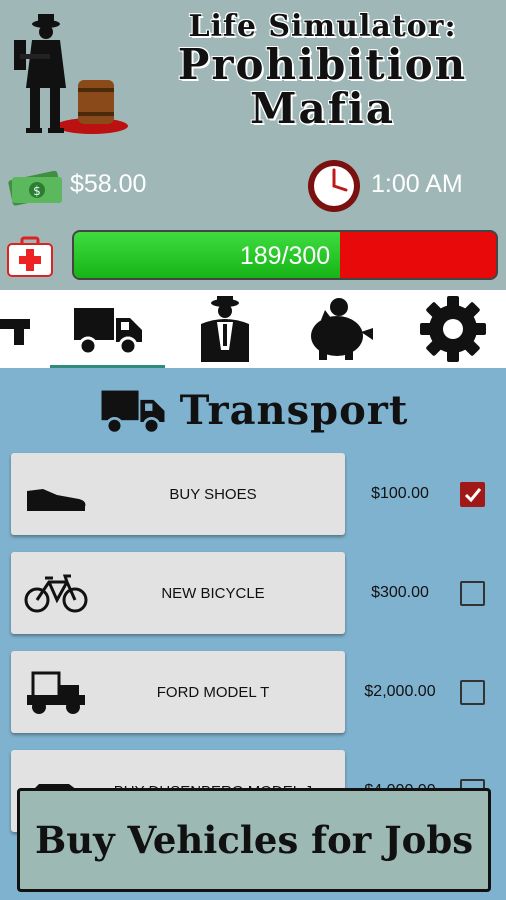 Image resolution: width=506 pixels, height=900 pixels. I want to click on new-bicycle-button: NEW BICYCLE, so click(178, 593).